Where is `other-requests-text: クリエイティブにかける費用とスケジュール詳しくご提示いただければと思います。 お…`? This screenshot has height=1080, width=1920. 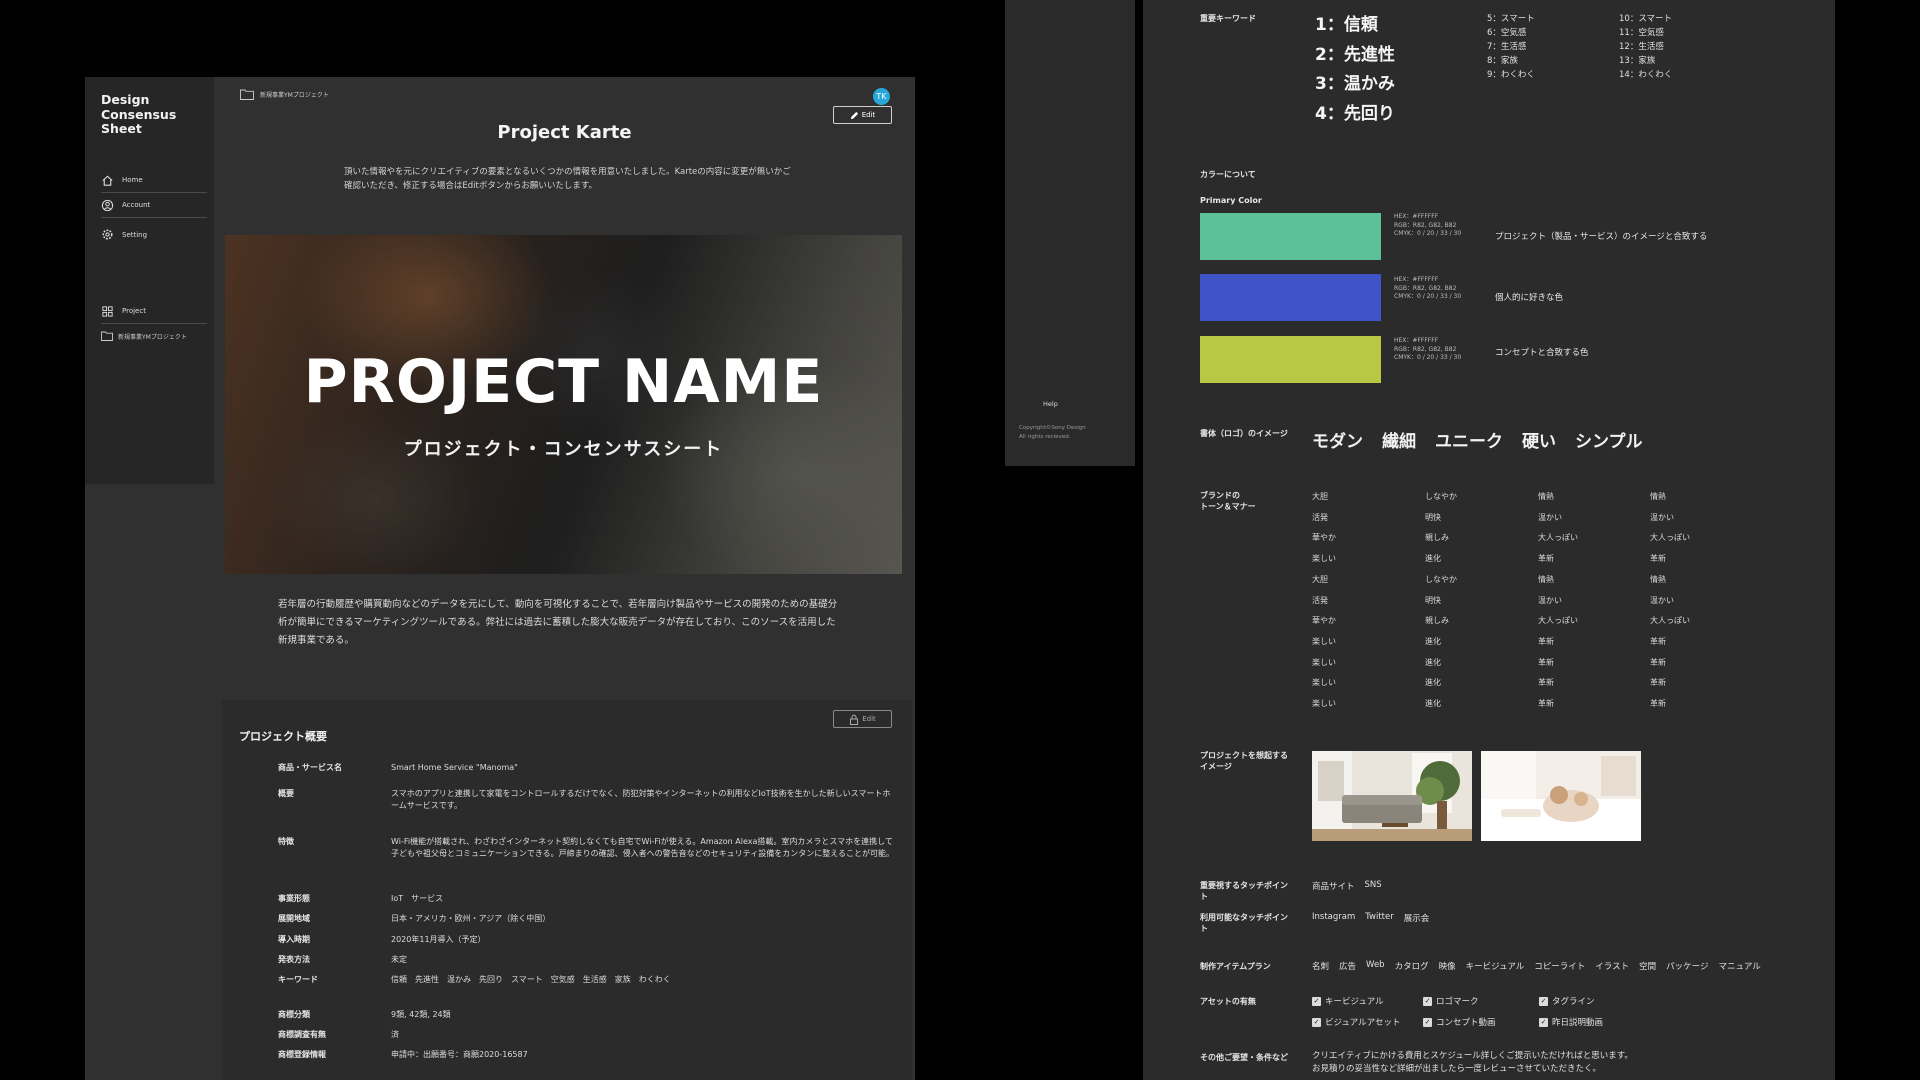 other-requests-text: クリエイティブにかける費用とスケジュール詳しくご提示いただければと思います。 お… is located at coordinates (1472, 1062).